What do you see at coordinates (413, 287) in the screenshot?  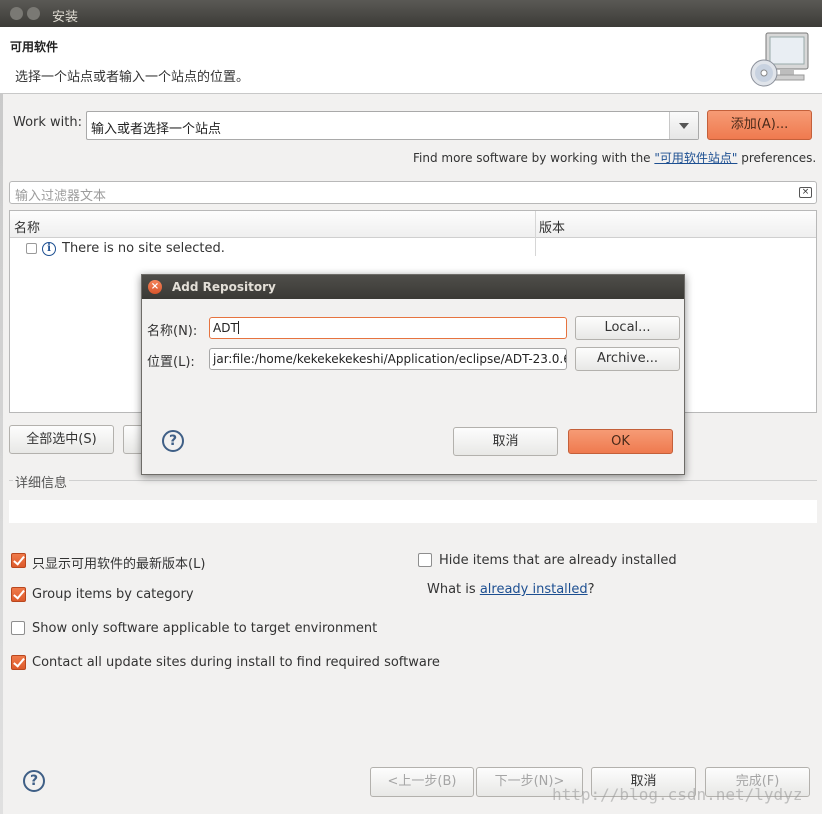 I see `dialog-titlebar: × Add Repository` at bounding box center [413, 287].